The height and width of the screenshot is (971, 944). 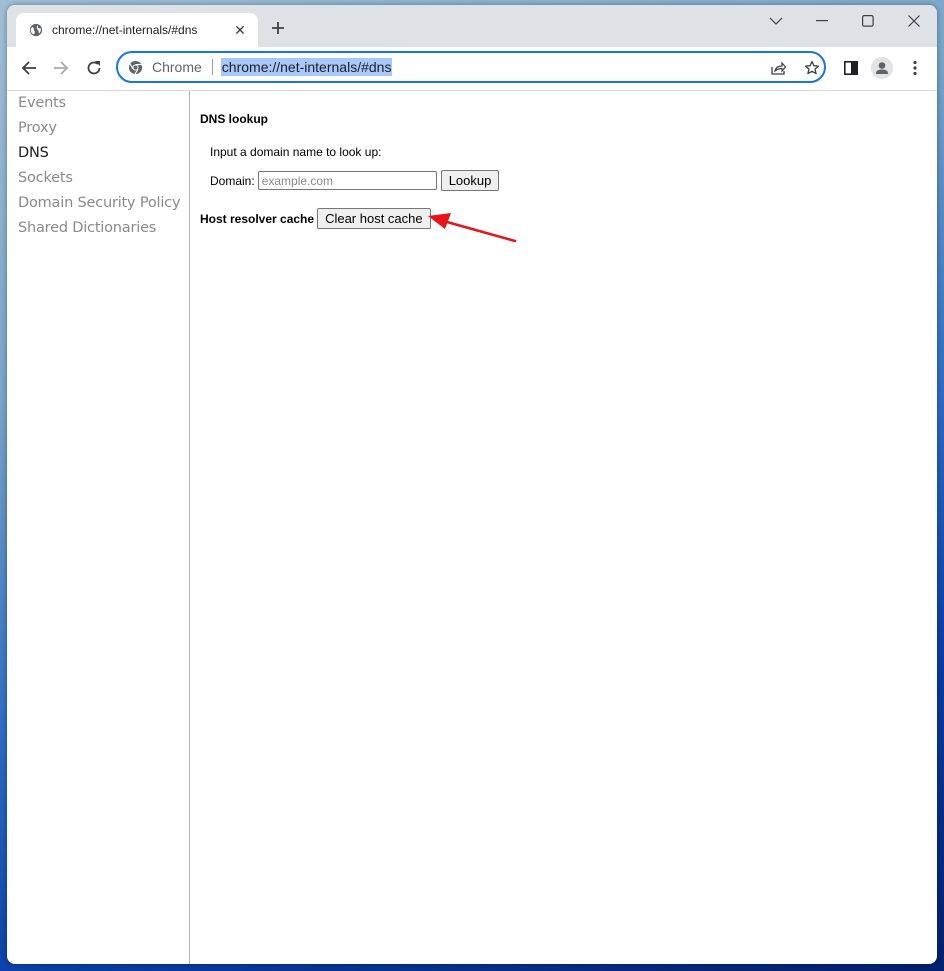 I want to click on tab-active: chrome://net-internals/#dns ✕, so click(x=137, y=30).